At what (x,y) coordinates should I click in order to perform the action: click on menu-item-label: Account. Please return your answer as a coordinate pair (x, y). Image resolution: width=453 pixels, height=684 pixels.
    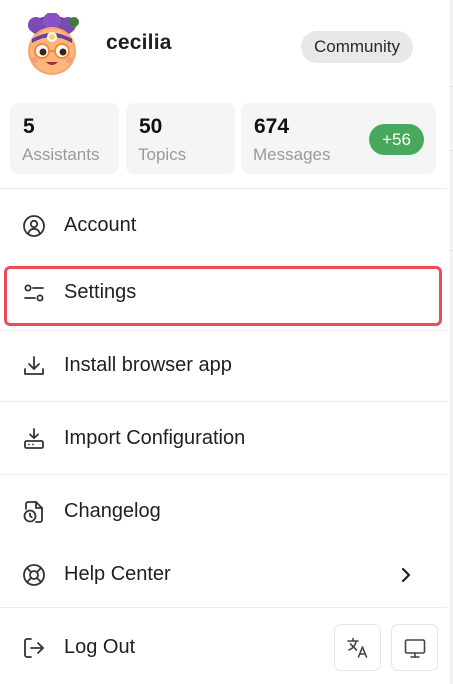
    Looking at the image, I should click on (100, 225).